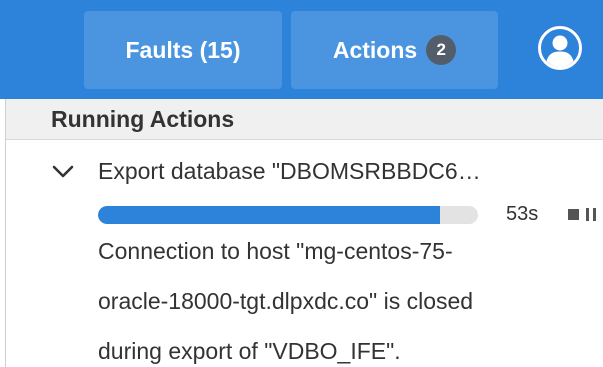 This screenshot has height=367, width=603. Describe the element at coordinates (560, 48) in the screenshot. I see `user-circle-icon` at that location.